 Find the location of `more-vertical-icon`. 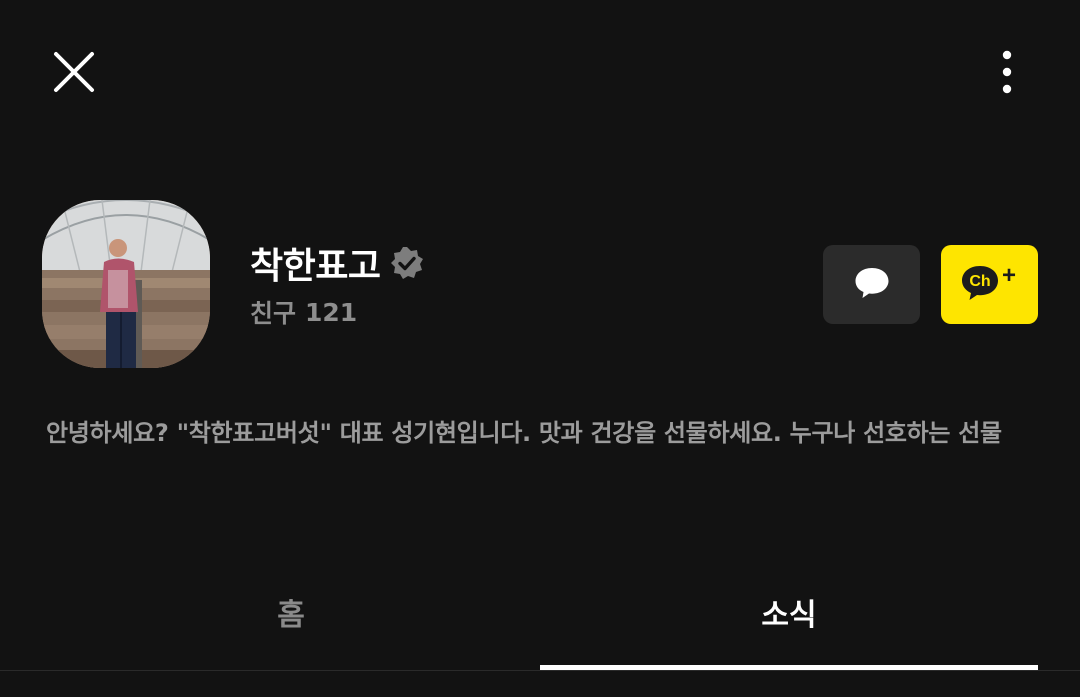

more-vertical-icon is located at coordinates (1007, 74).